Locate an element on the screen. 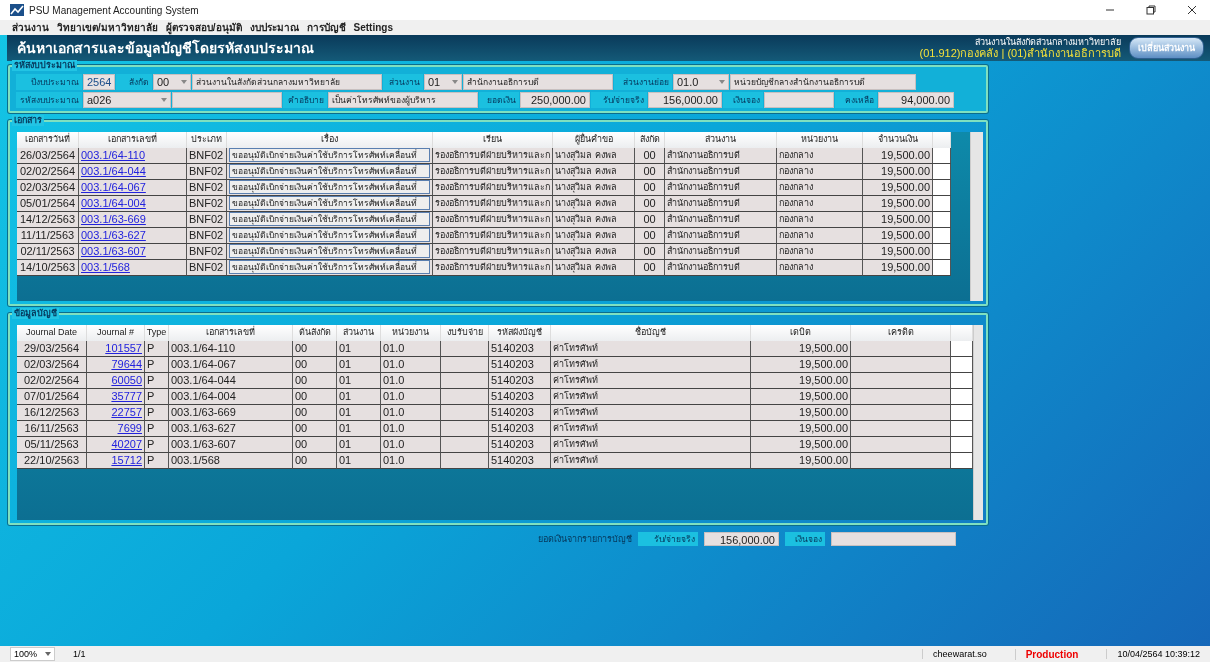 The height and width of the screenshot is (662, 1210). dropdown: 01.0 is located at coordinates (701, 82).